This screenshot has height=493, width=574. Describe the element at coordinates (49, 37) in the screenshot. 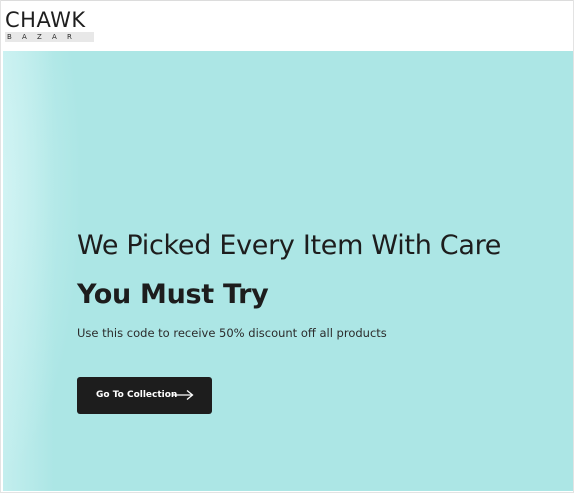

I see `logo-subtitle: BAZAR` at that location.